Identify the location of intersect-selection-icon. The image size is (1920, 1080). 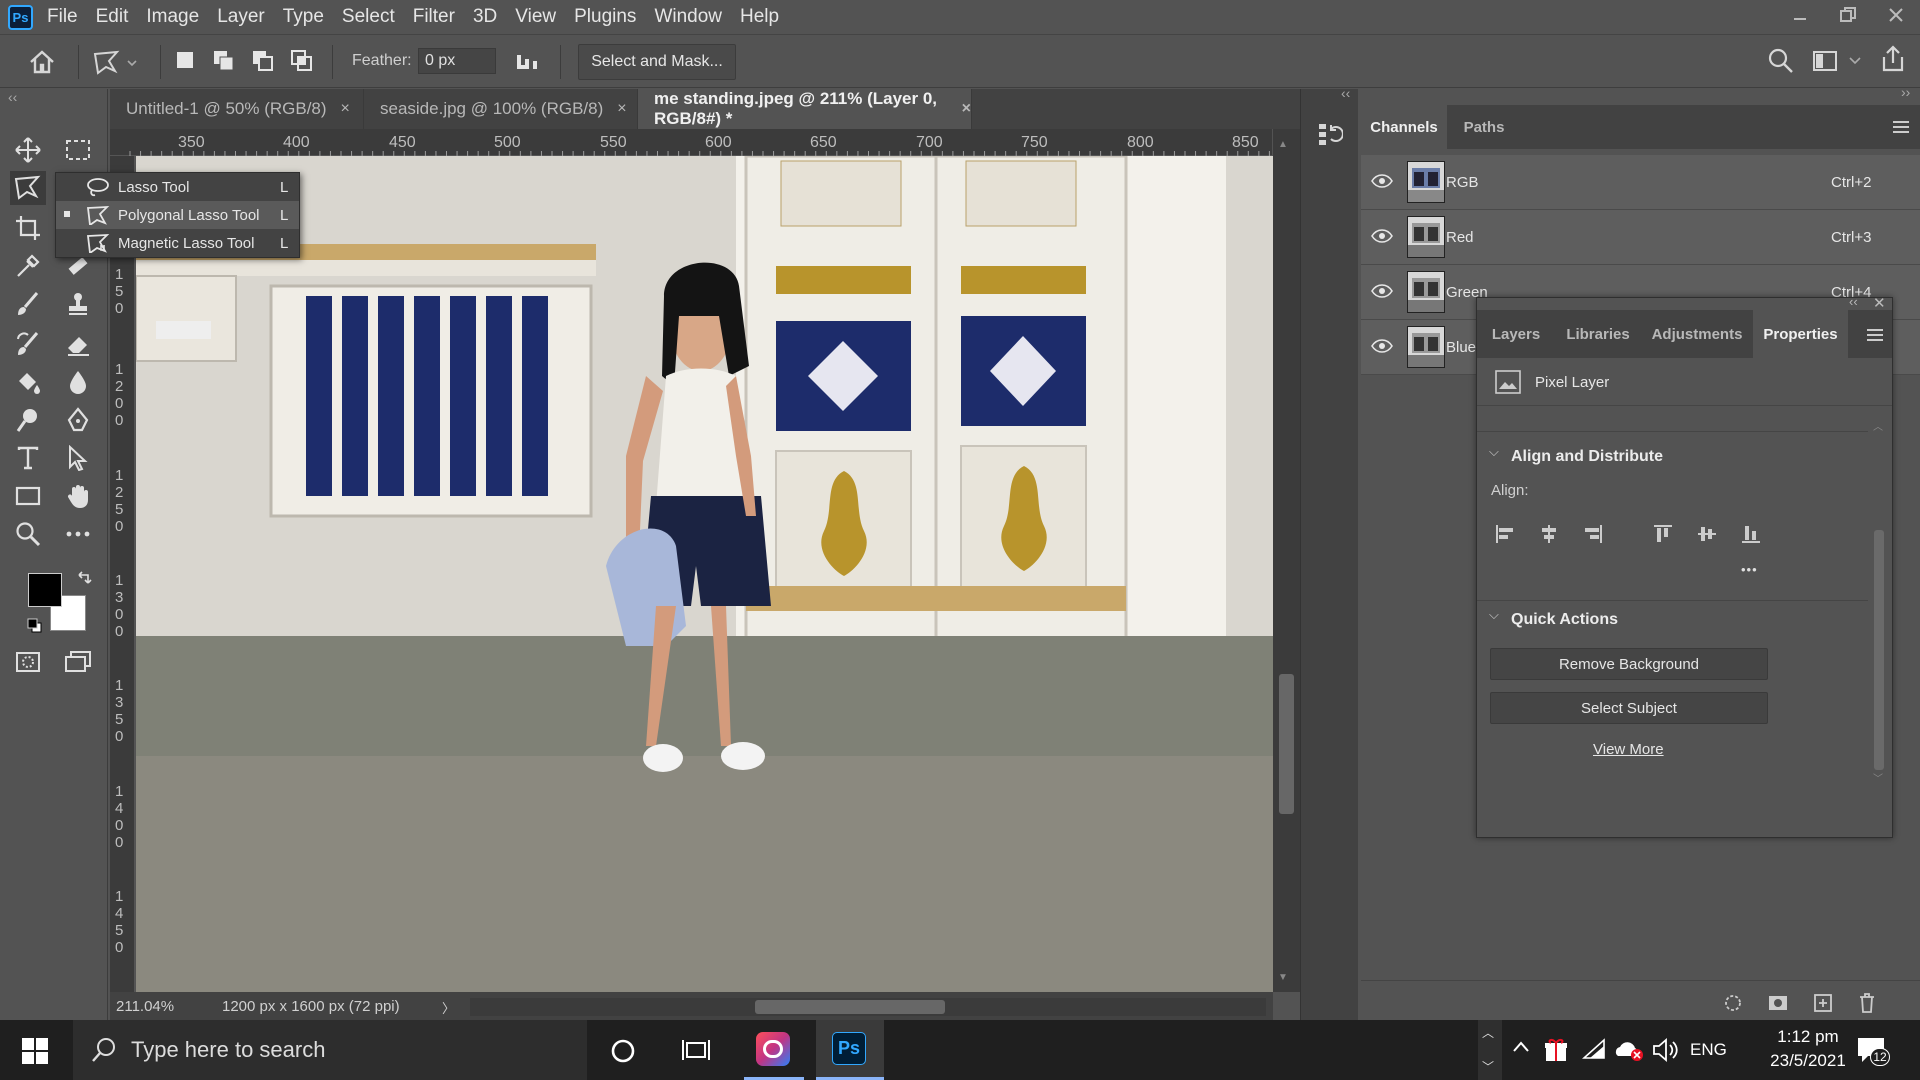
(302, 61).